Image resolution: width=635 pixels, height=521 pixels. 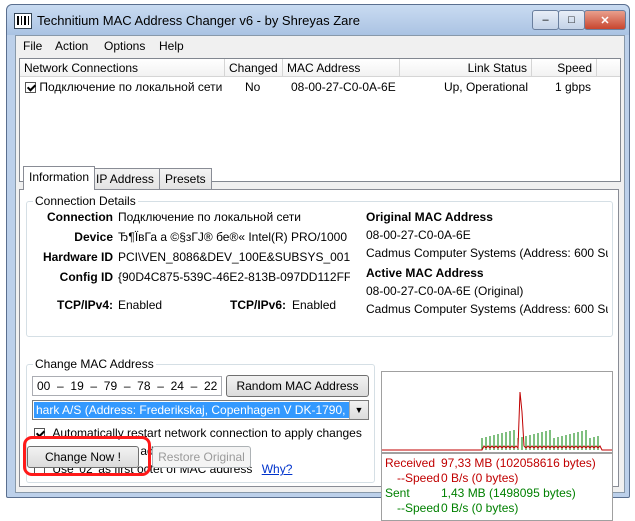 I want to click on row-speed: 1 gbps, so click(x=572, y=87).